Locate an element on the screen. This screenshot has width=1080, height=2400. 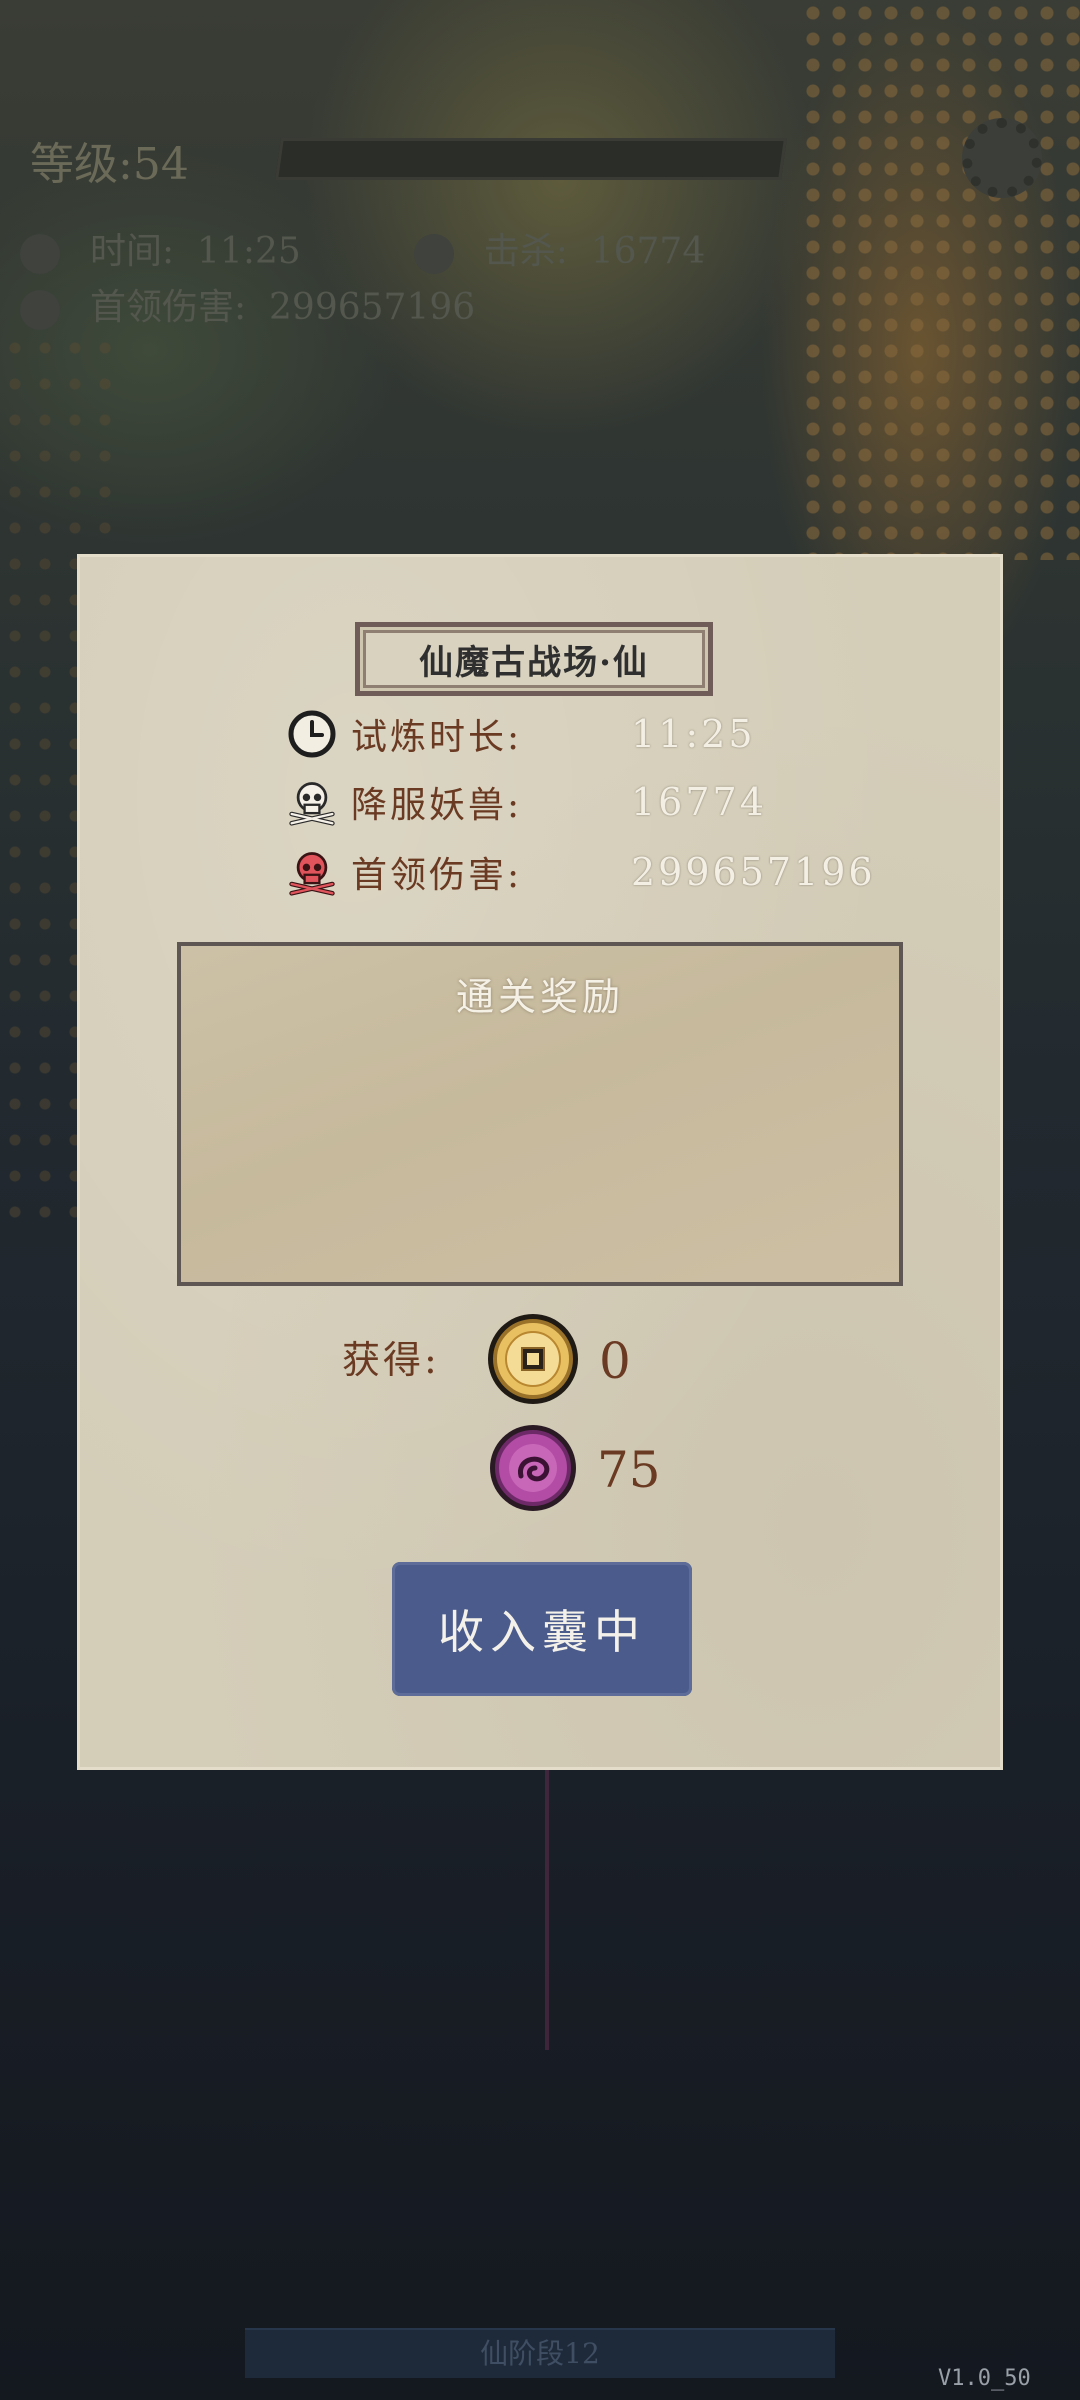
stat-trial-duration: 试炼时长: 11:25 is located at coordinates (521, 734).